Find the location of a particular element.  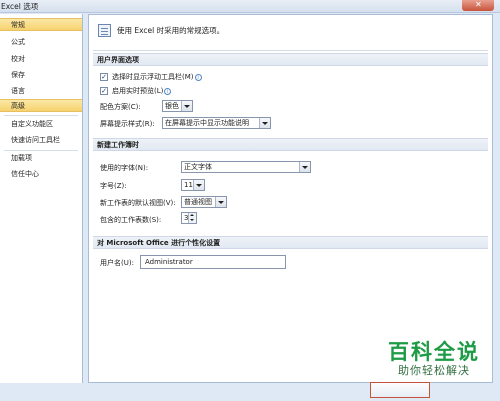

sidebar-item-label: 自定义功能区 is located at coordinates (32, 124).